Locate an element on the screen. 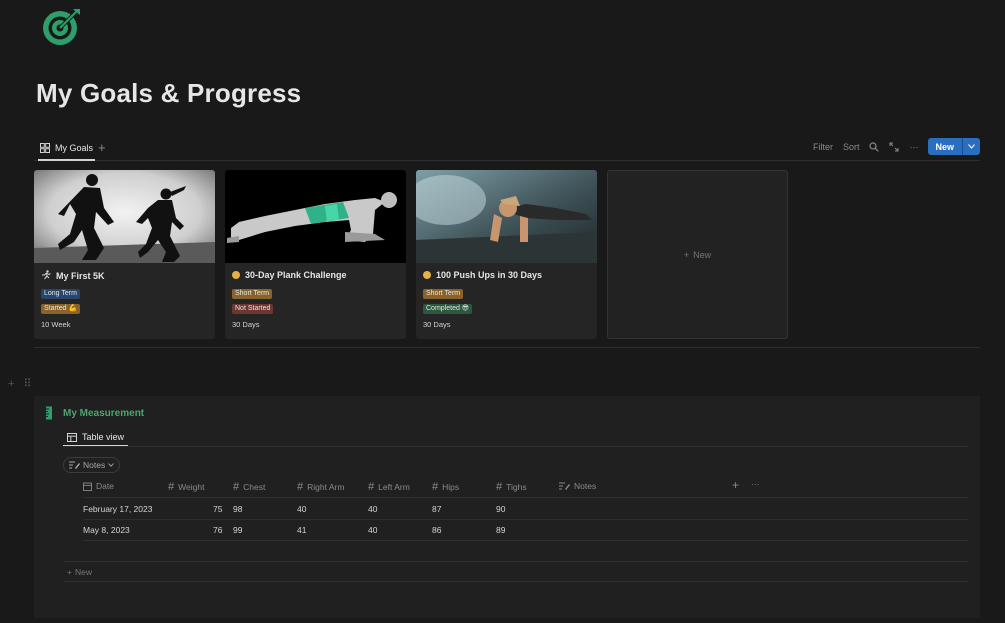 This screenshot has width=1005, height=623. status-tag: Completed 😎 is located at coordinates (448, 309).